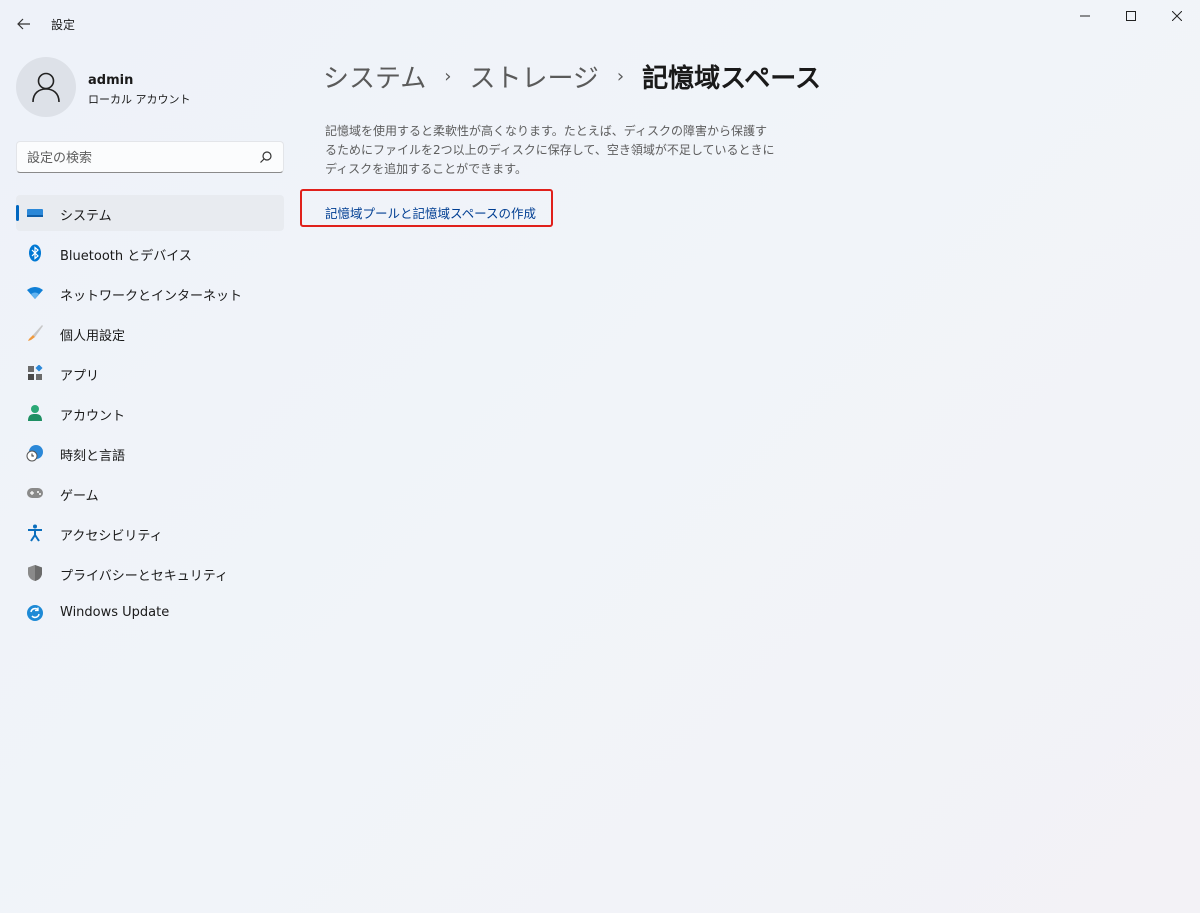 The image size is (1200, 913). I want to click on sidebar-item-label: アクセシビリティ, so click(111, 536).